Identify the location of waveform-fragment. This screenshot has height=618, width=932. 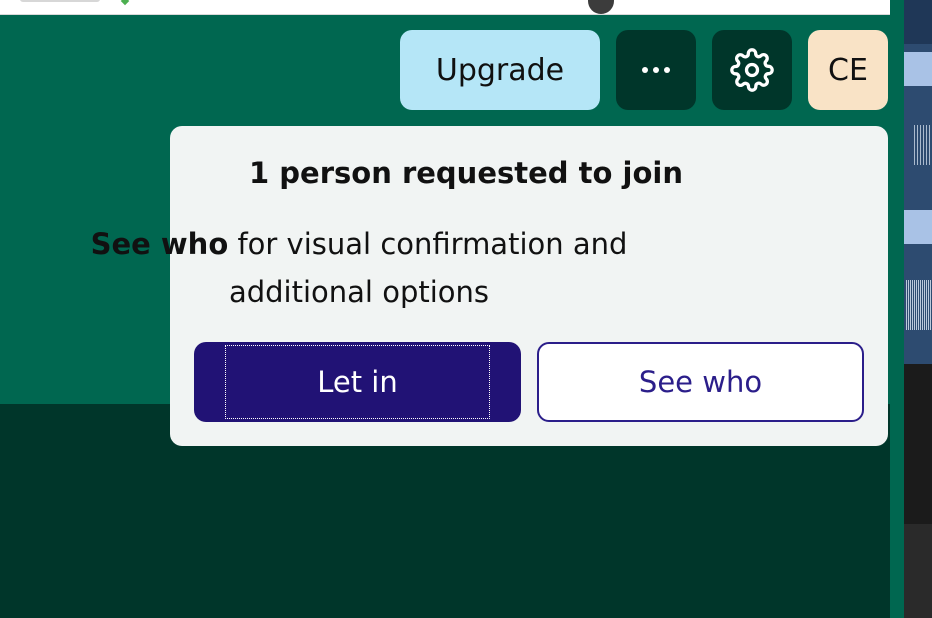
(919, 305).